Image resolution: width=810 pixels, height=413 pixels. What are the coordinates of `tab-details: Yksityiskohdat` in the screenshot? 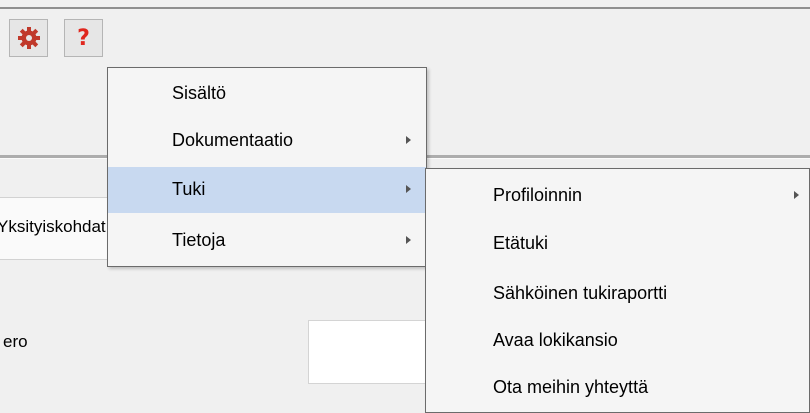 It's located at (55, 228).